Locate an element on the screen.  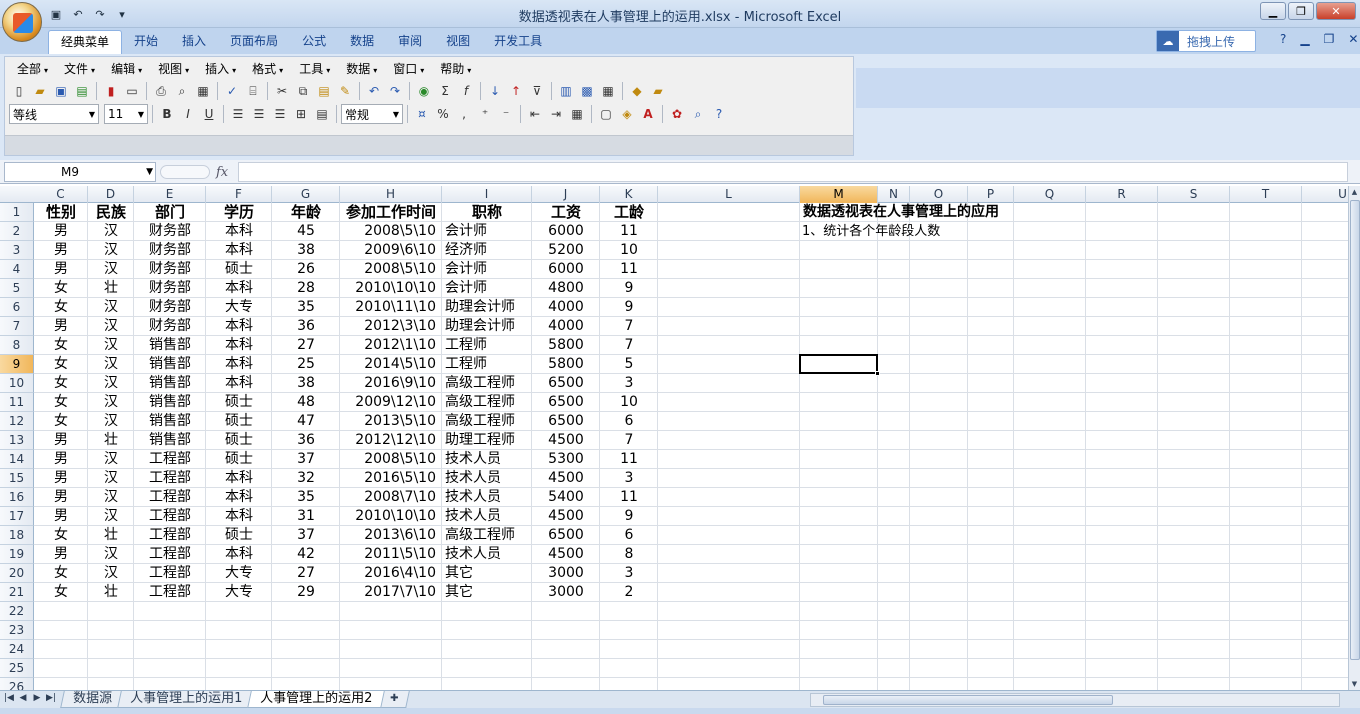
menu-item: 格式 ▾ is located at coordinates (267, 69).